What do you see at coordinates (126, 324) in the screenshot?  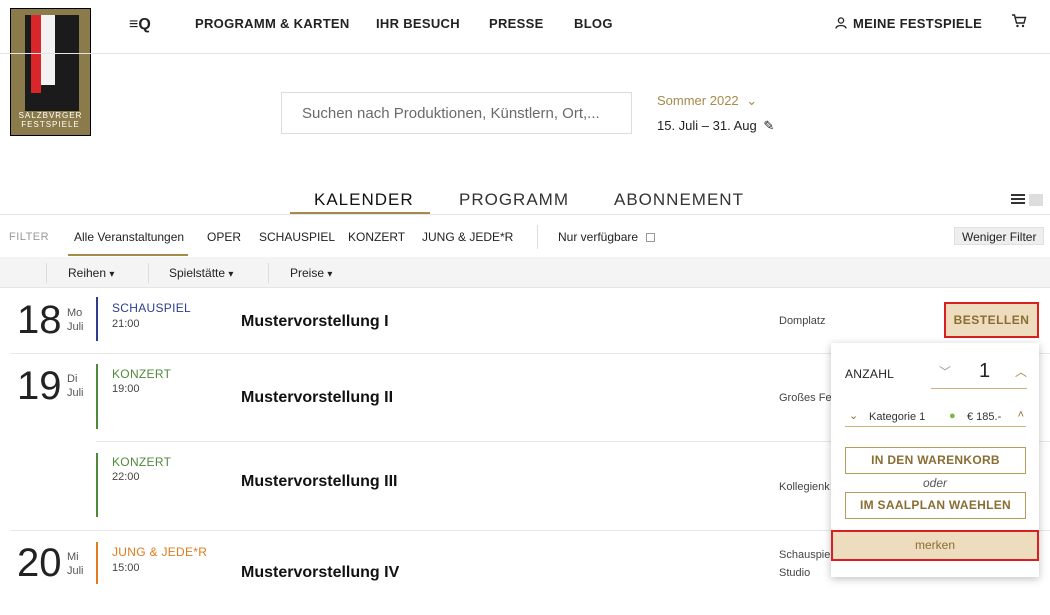 I see `event-time: 21:00` at bounding box center [126, 324].